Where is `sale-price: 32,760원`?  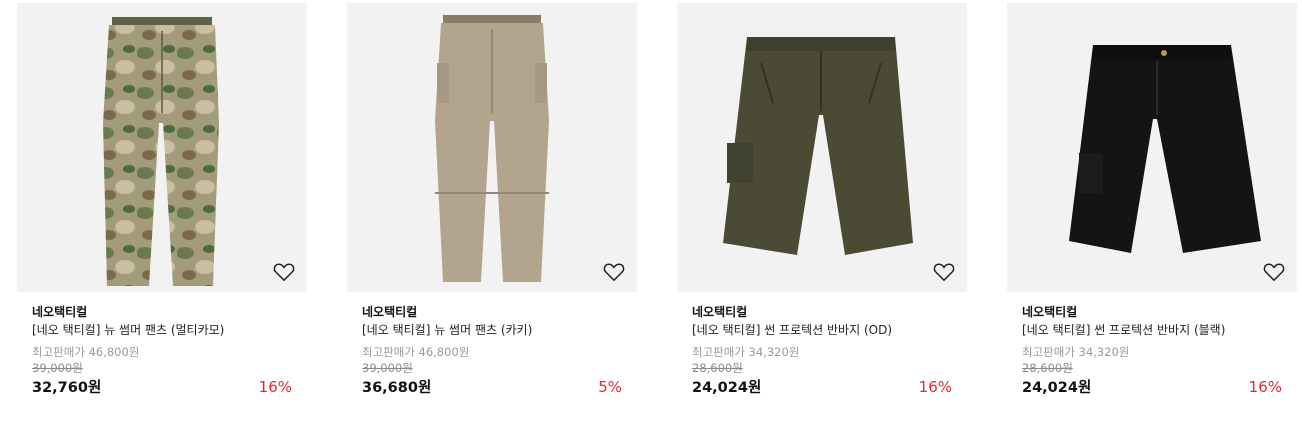 sale-price: 32,760원 is located at coordinates (67, 388).